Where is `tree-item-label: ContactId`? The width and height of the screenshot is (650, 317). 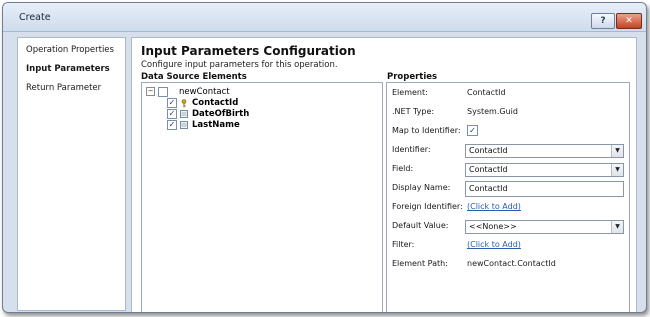 tree-item-label: ContactId is located at coordinates (215, 102).